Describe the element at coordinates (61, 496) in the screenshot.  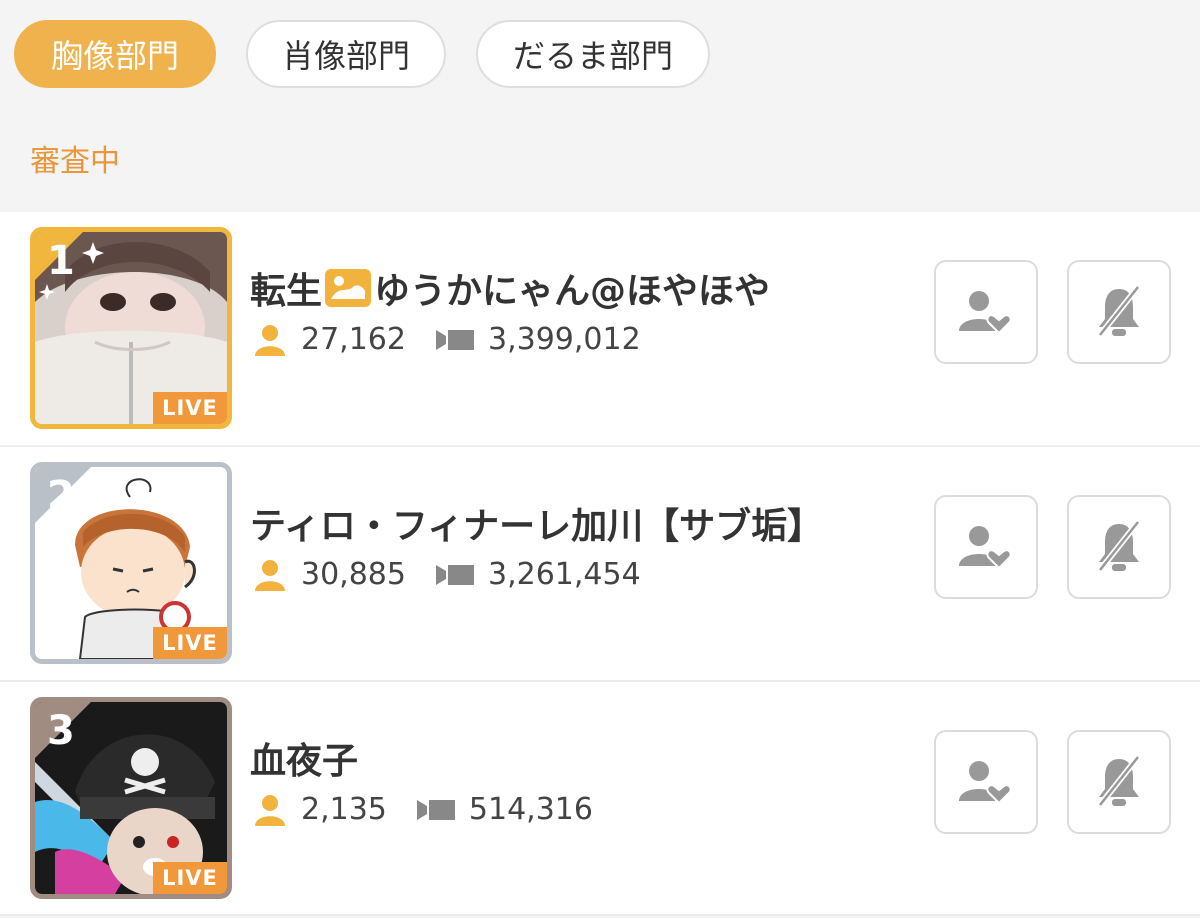
I see `rank-number: 2` at that location.